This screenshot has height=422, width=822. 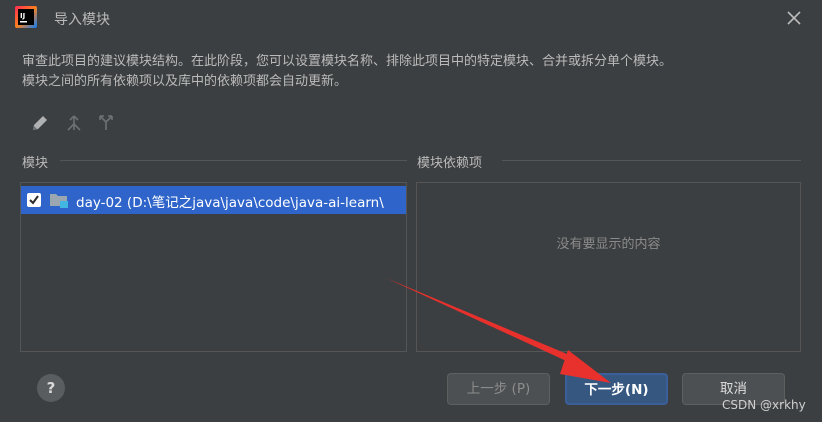 I want to click on watermark: CSDN @xrkhy, so click(x=764, y=405).